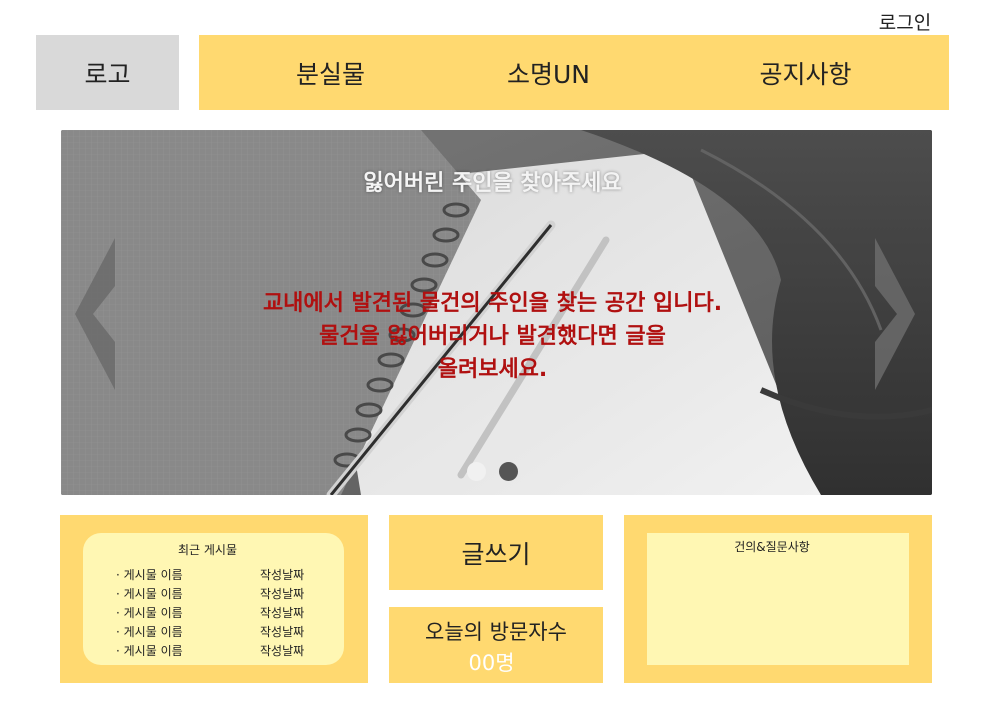  Describe the element at coordinates (491, 663) in the screenshot. I see `visitor-count-value: 00명` at that location.